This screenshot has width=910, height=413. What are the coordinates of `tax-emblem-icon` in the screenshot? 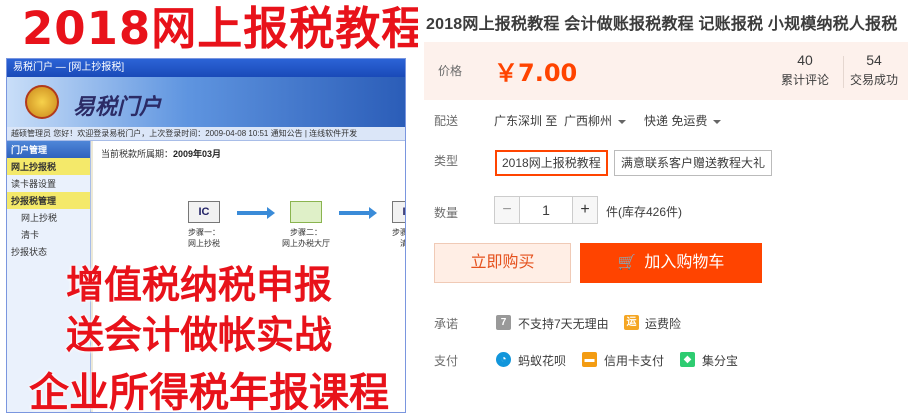 It's located at (42, 102).